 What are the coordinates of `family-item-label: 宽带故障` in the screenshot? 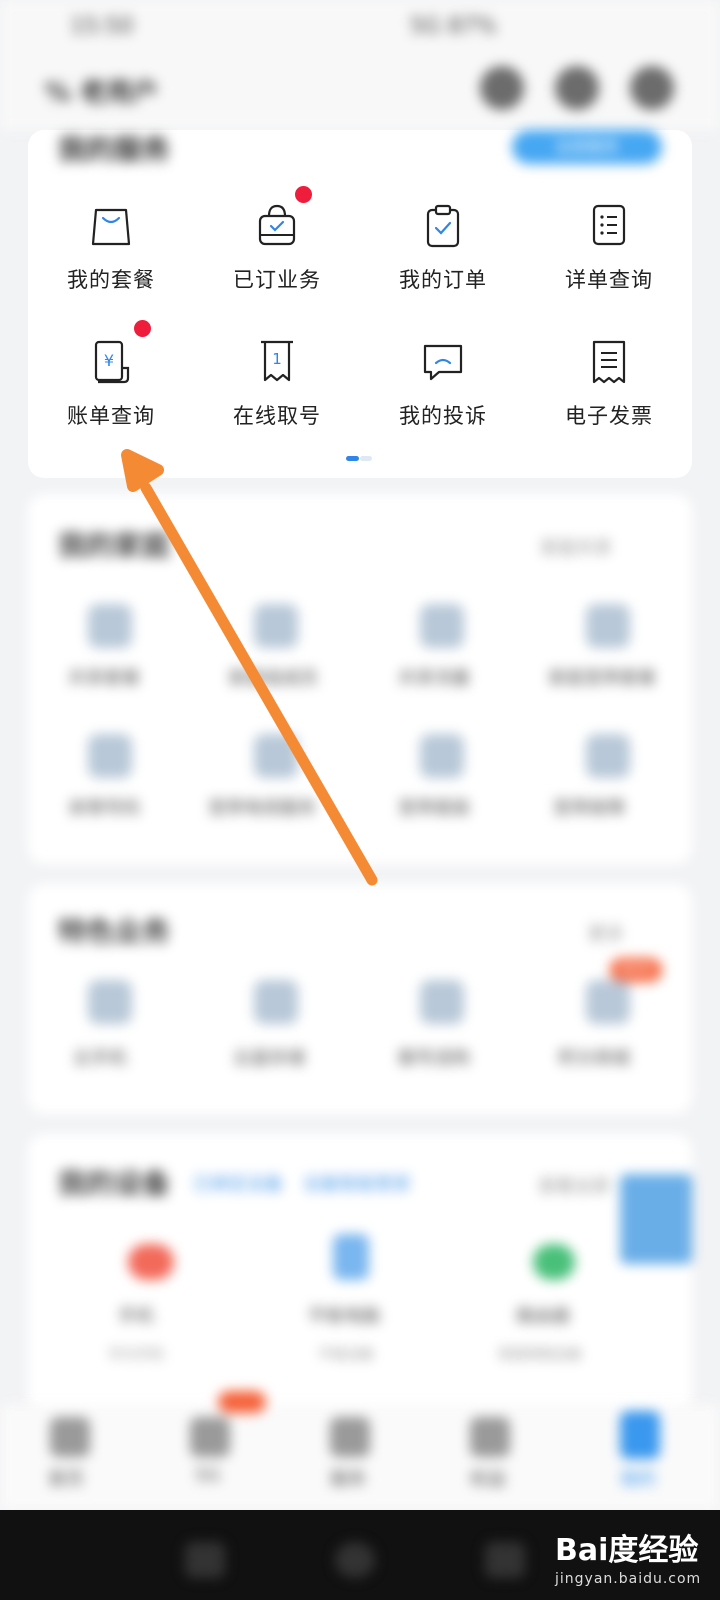 It's located at (589, 807).